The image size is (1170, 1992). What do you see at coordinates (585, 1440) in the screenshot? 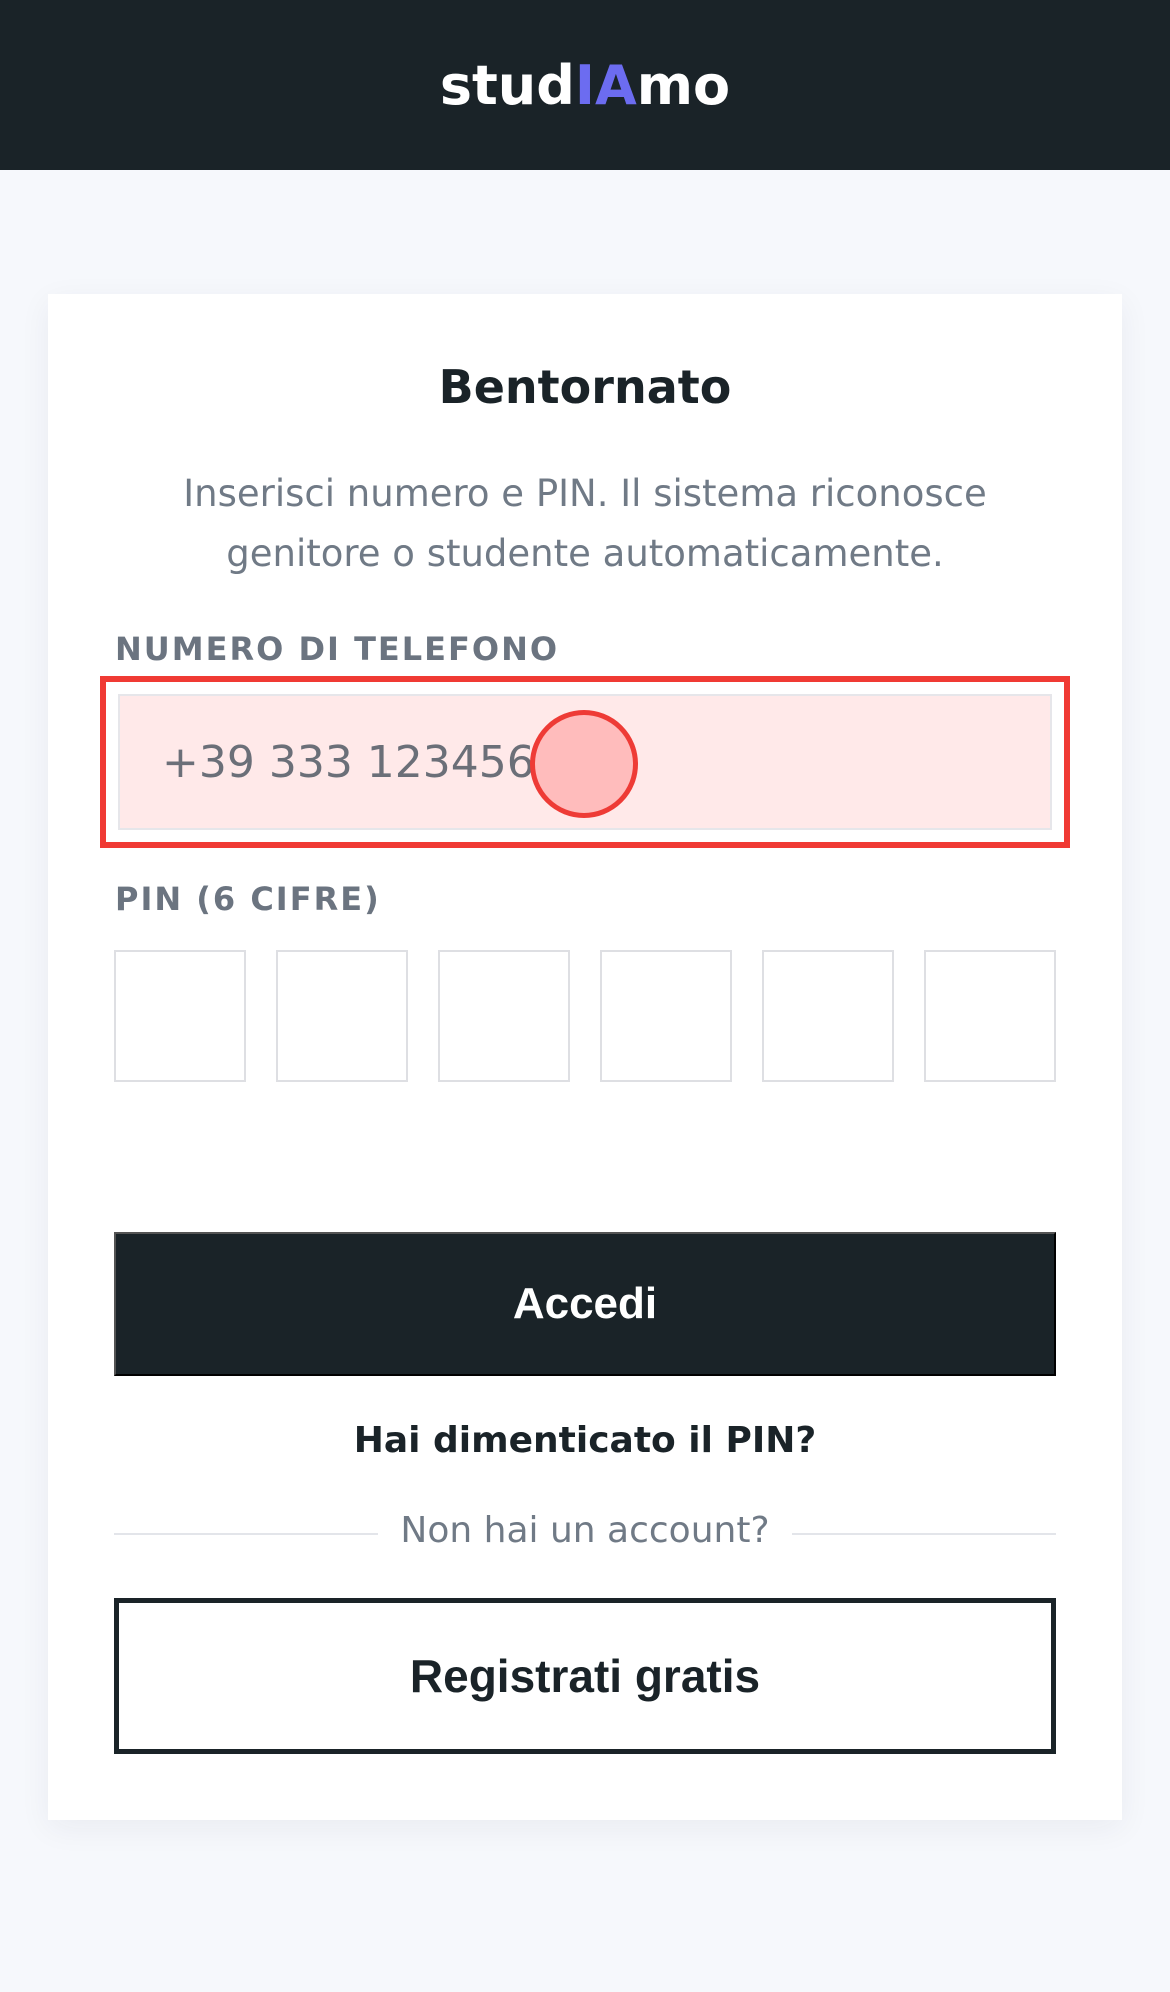
I see `forgot-pin-link: Hai dimenticato il PIN?` at bounding box center [585, 1440].